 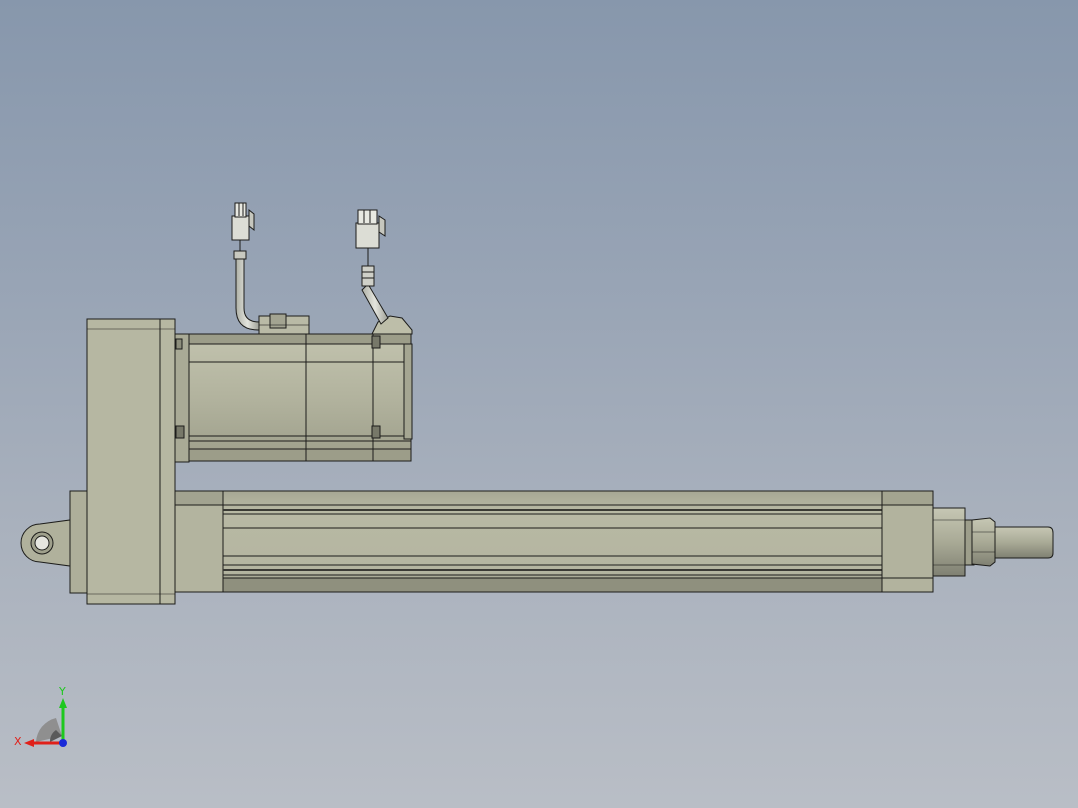 I want to click on power-cable, so click(x=375, y=286).